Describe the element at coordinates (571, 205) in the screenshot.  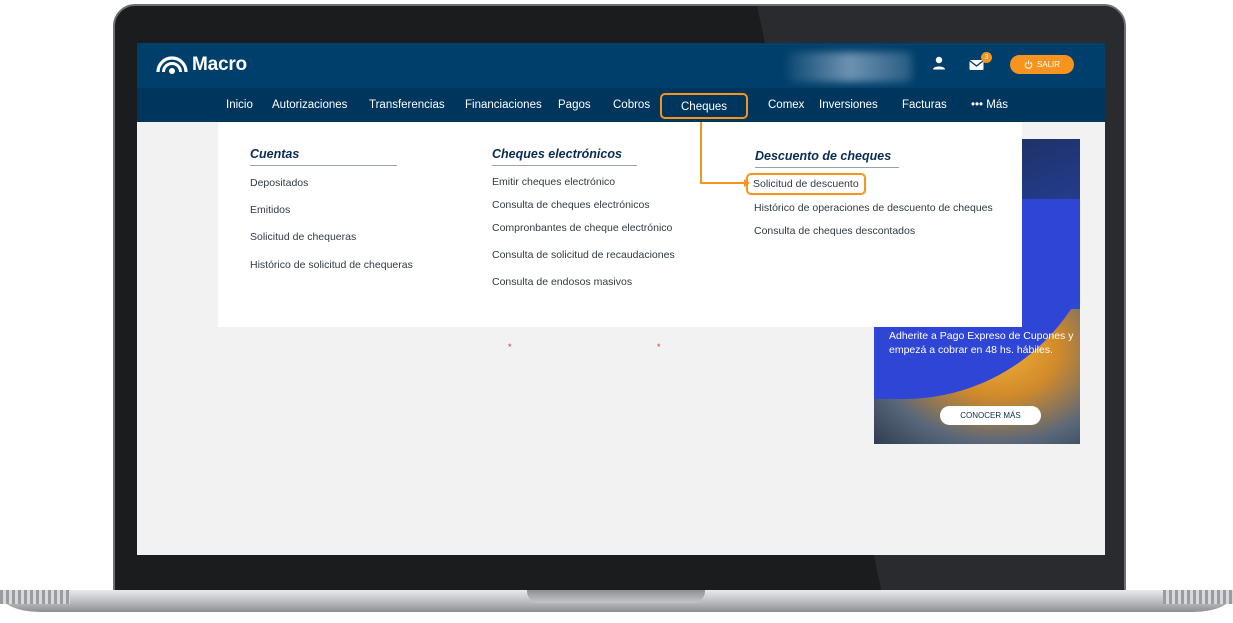
I see `menu-link-consulta-electronicos: Consulta de cheques electrónicos` at that location.